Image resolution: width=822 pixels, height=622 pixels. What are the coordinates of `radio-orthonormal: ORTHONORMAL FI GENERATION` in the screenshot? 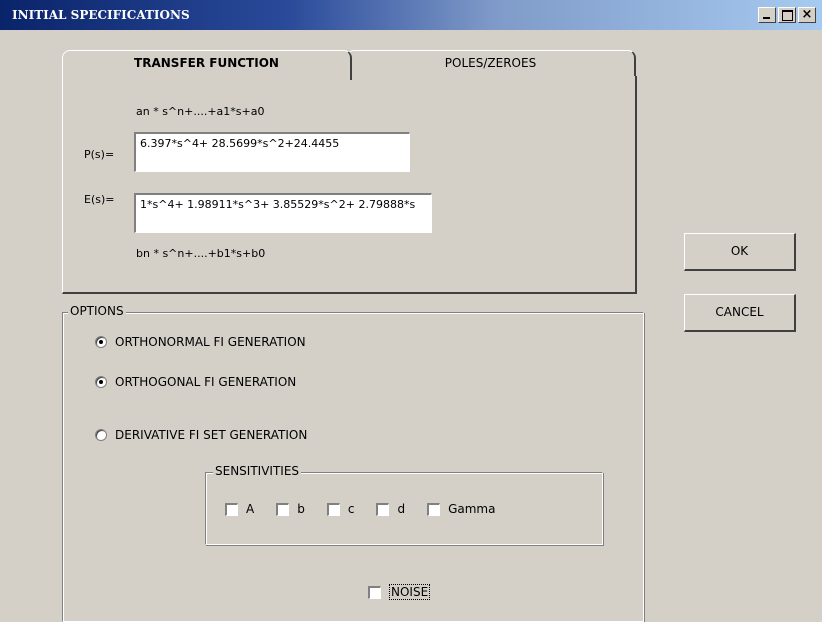 It's located at (200, 342).